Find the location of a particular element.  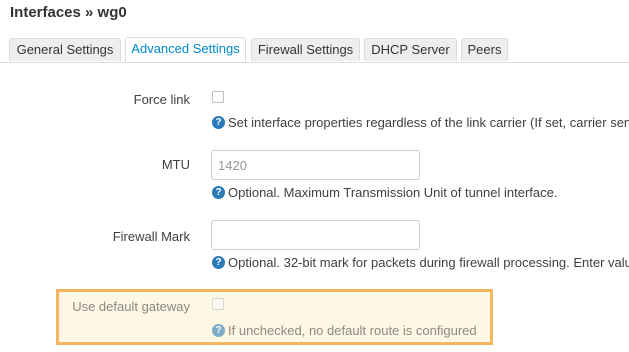

firewall-mark-input is located at coordinates (315, 235).